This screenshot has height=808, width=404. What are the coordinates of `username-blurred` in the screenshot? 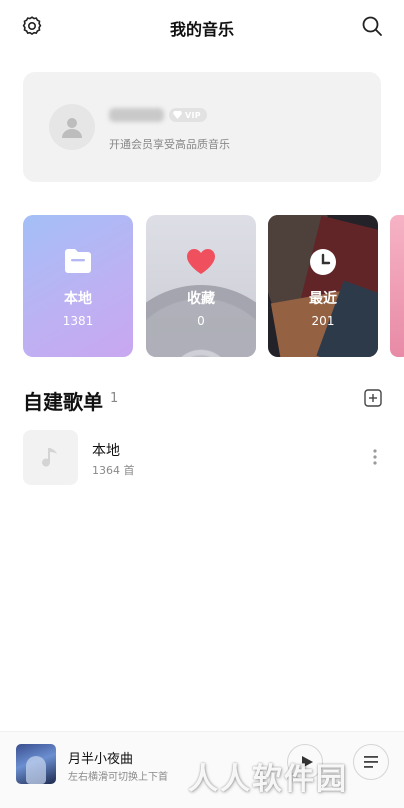 It's located at (136, 115).